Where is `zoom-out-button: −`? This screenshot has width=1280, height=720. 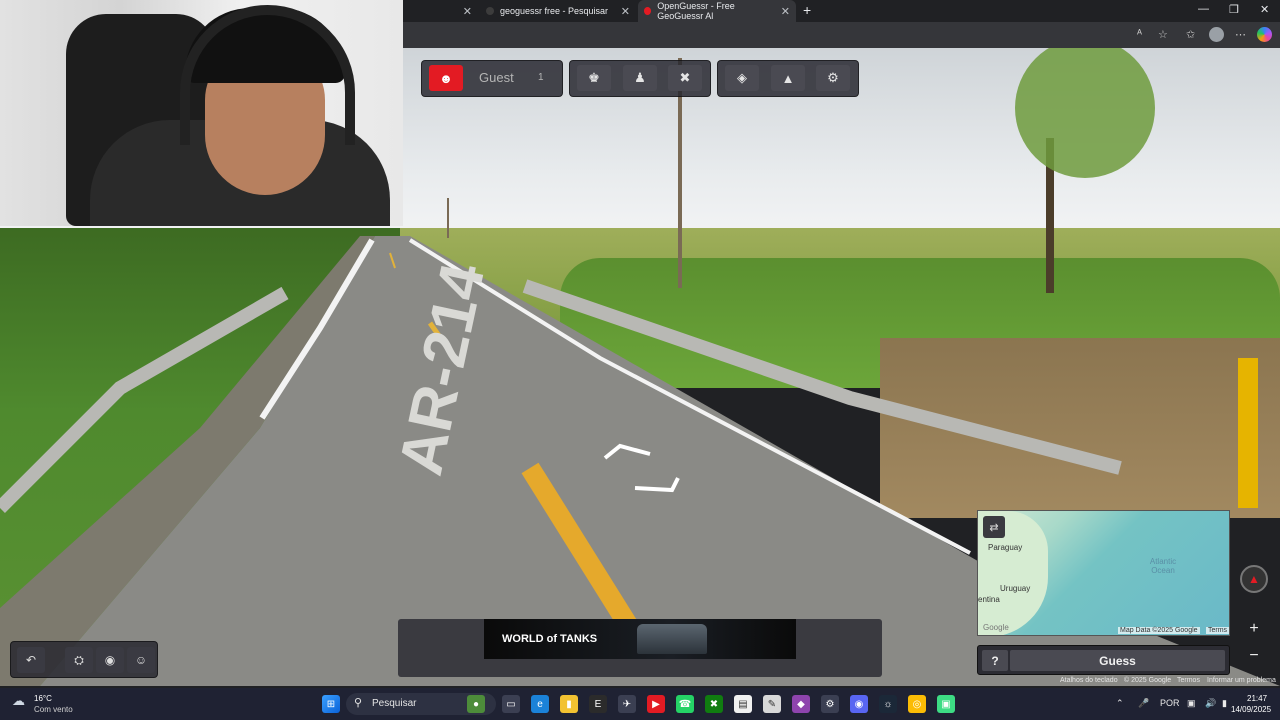 zoom-out-button: − is located at coordinates (1254, 656).